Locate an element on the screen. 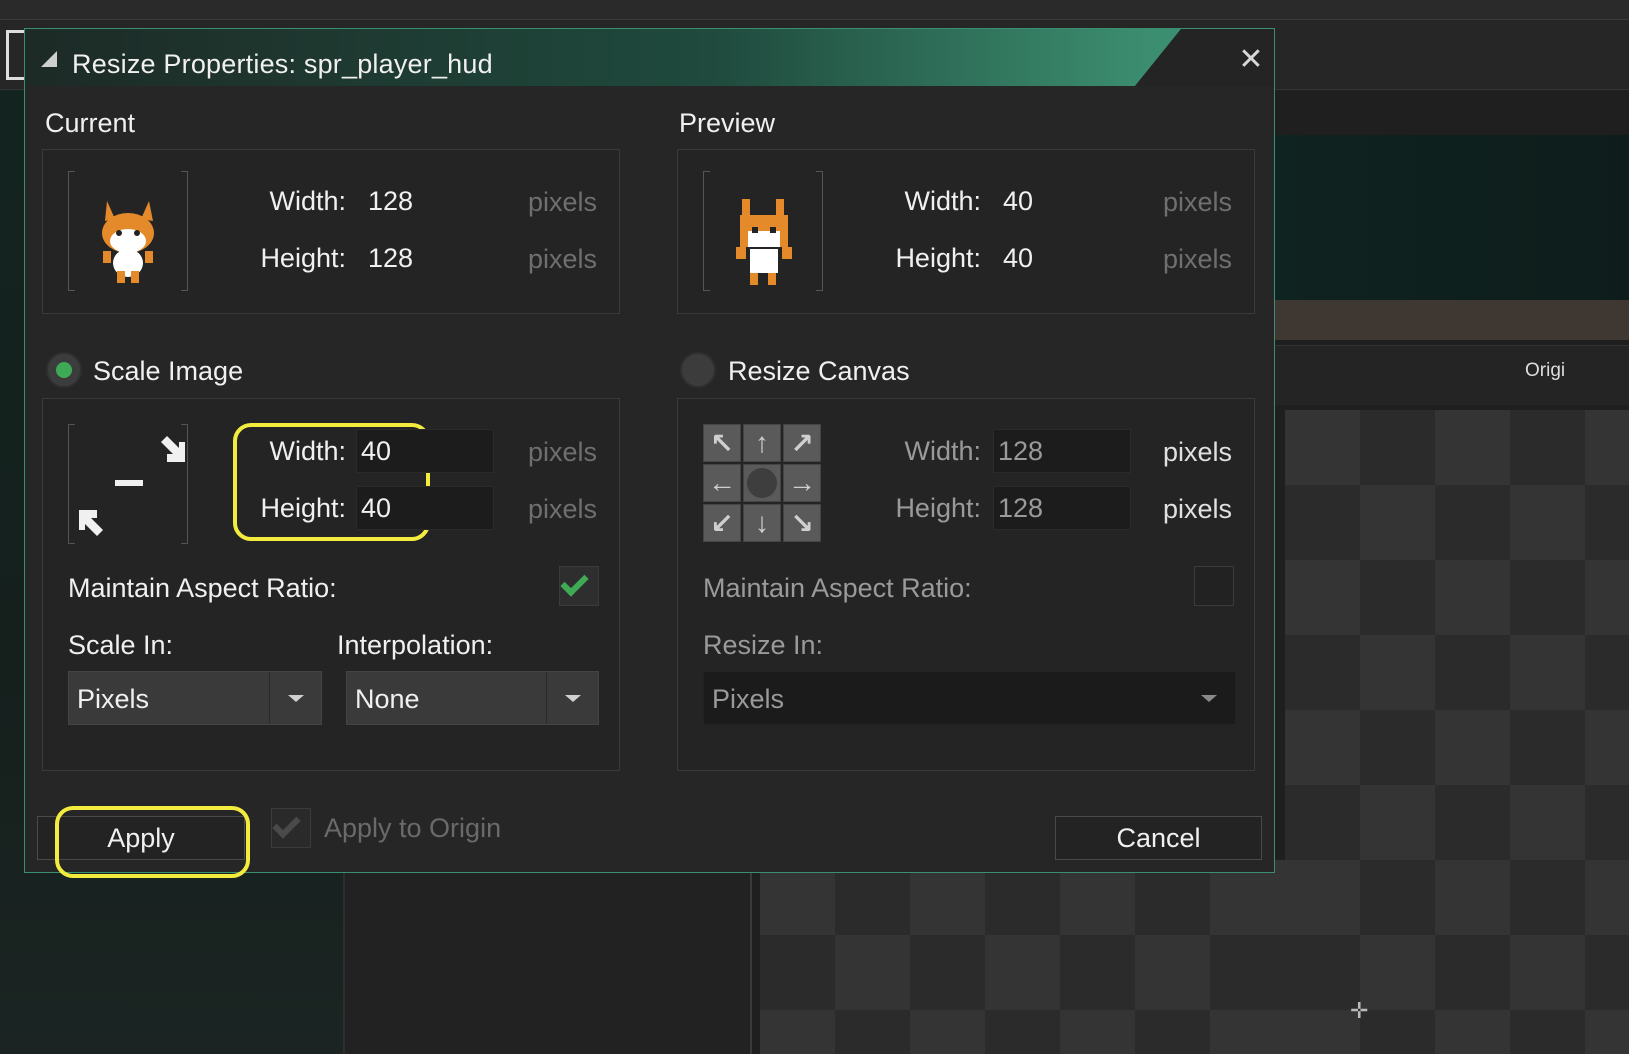 Image resolution: width=1629 pixels, height=1054 pixels. canvas-height-label: Height: is located at coordinates (938, 508).